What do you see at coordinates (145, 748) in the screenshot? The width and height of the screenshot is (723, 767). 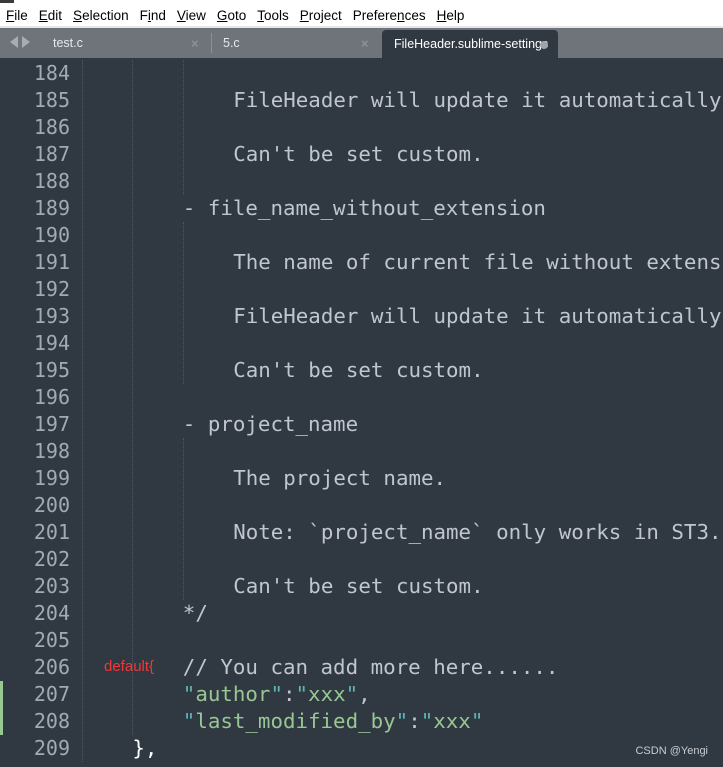 I see `code-line: },` at bounding box center [145, 748].